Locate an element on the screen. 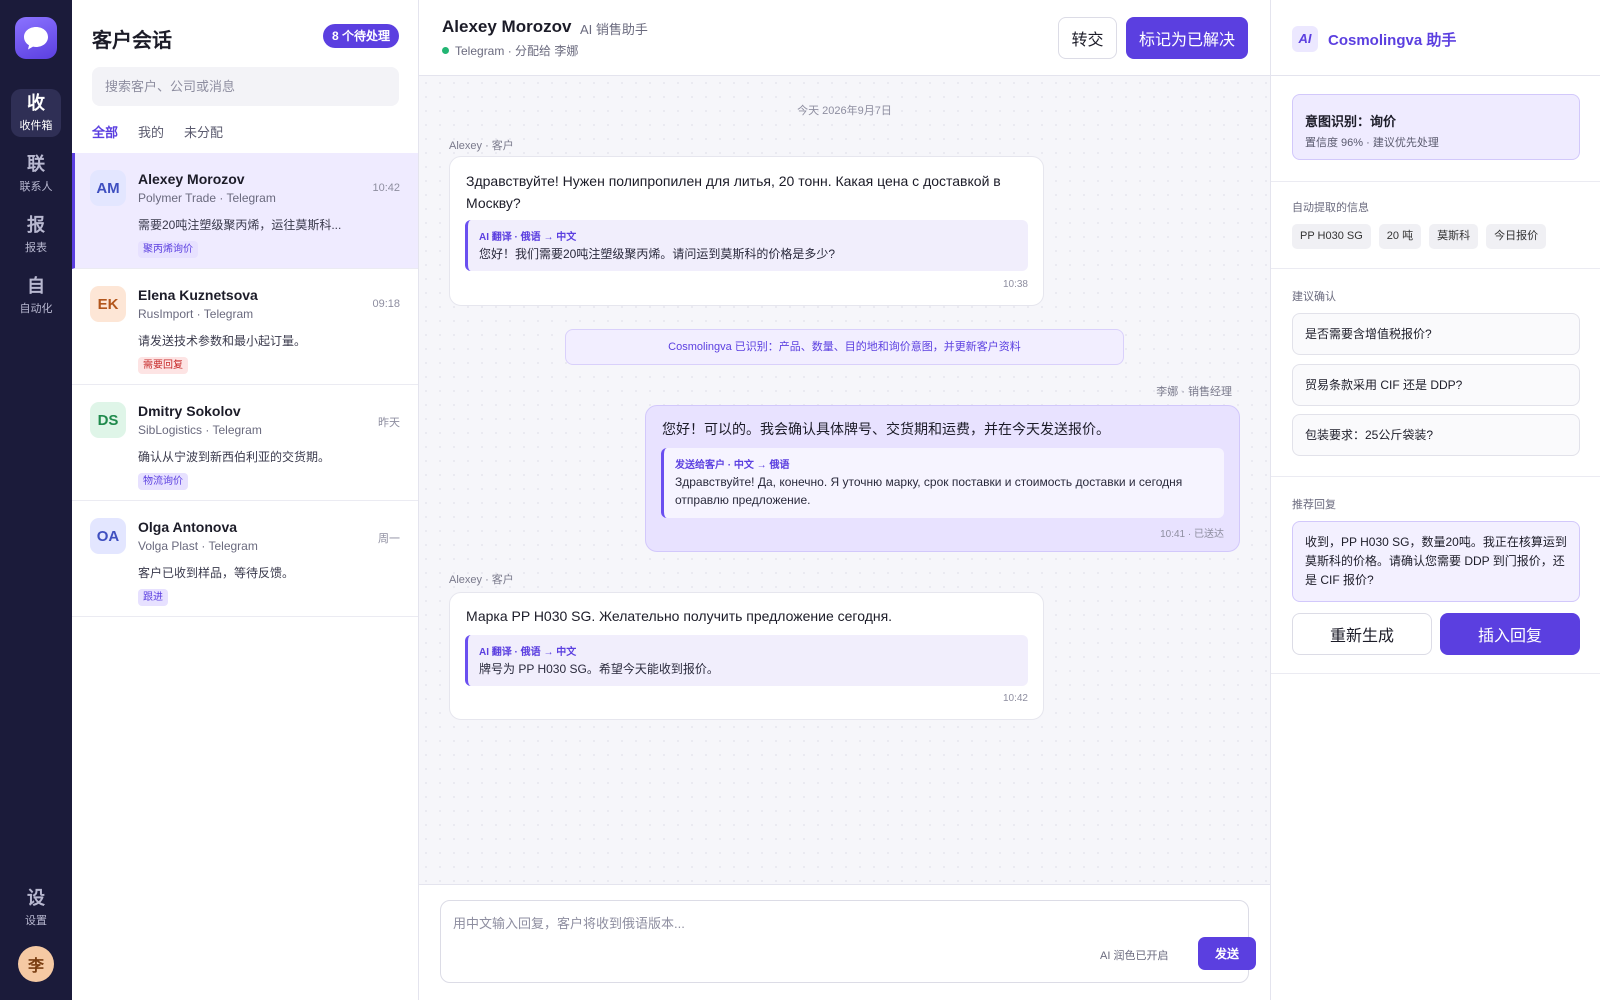 The image size is (1600, 1000). rail-item-inbox: 收 收件箱 is located at coordinates (36, 113).